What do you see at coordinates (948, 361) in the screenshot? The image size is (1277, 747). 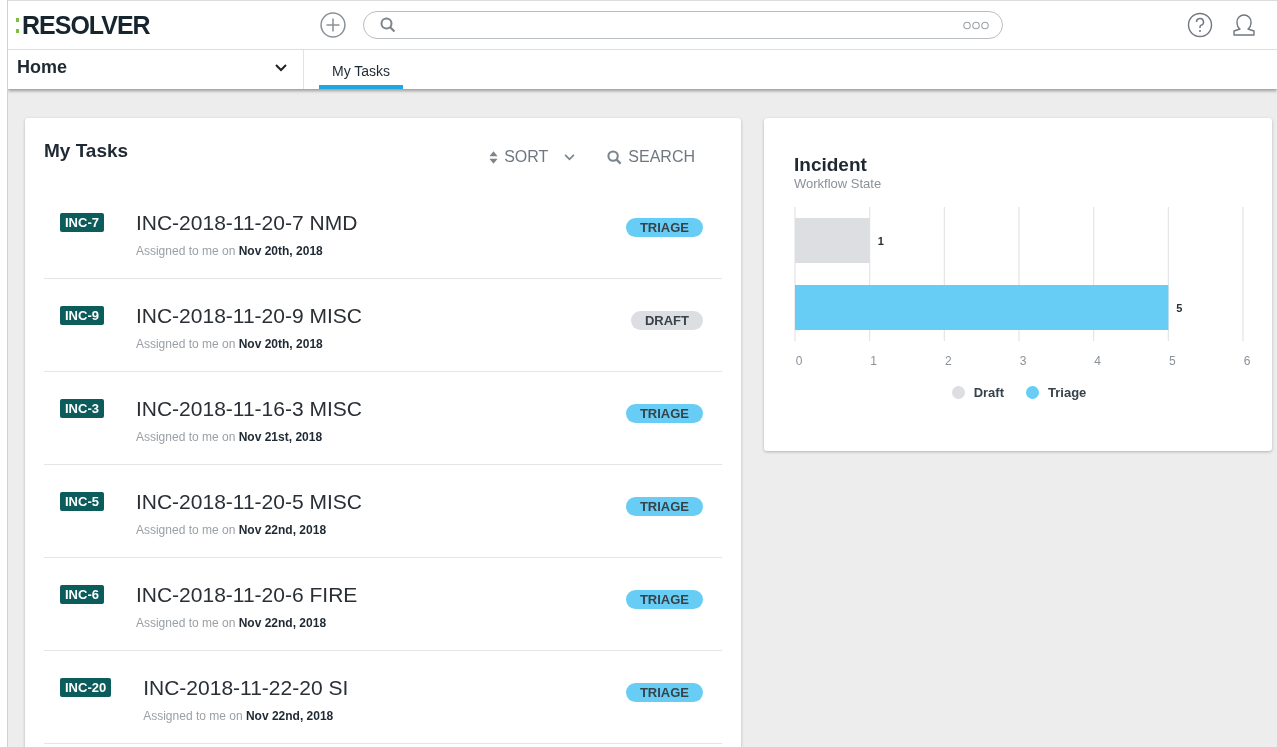 I see `axis-tick-label: 2` at bounding box center [948, 361].